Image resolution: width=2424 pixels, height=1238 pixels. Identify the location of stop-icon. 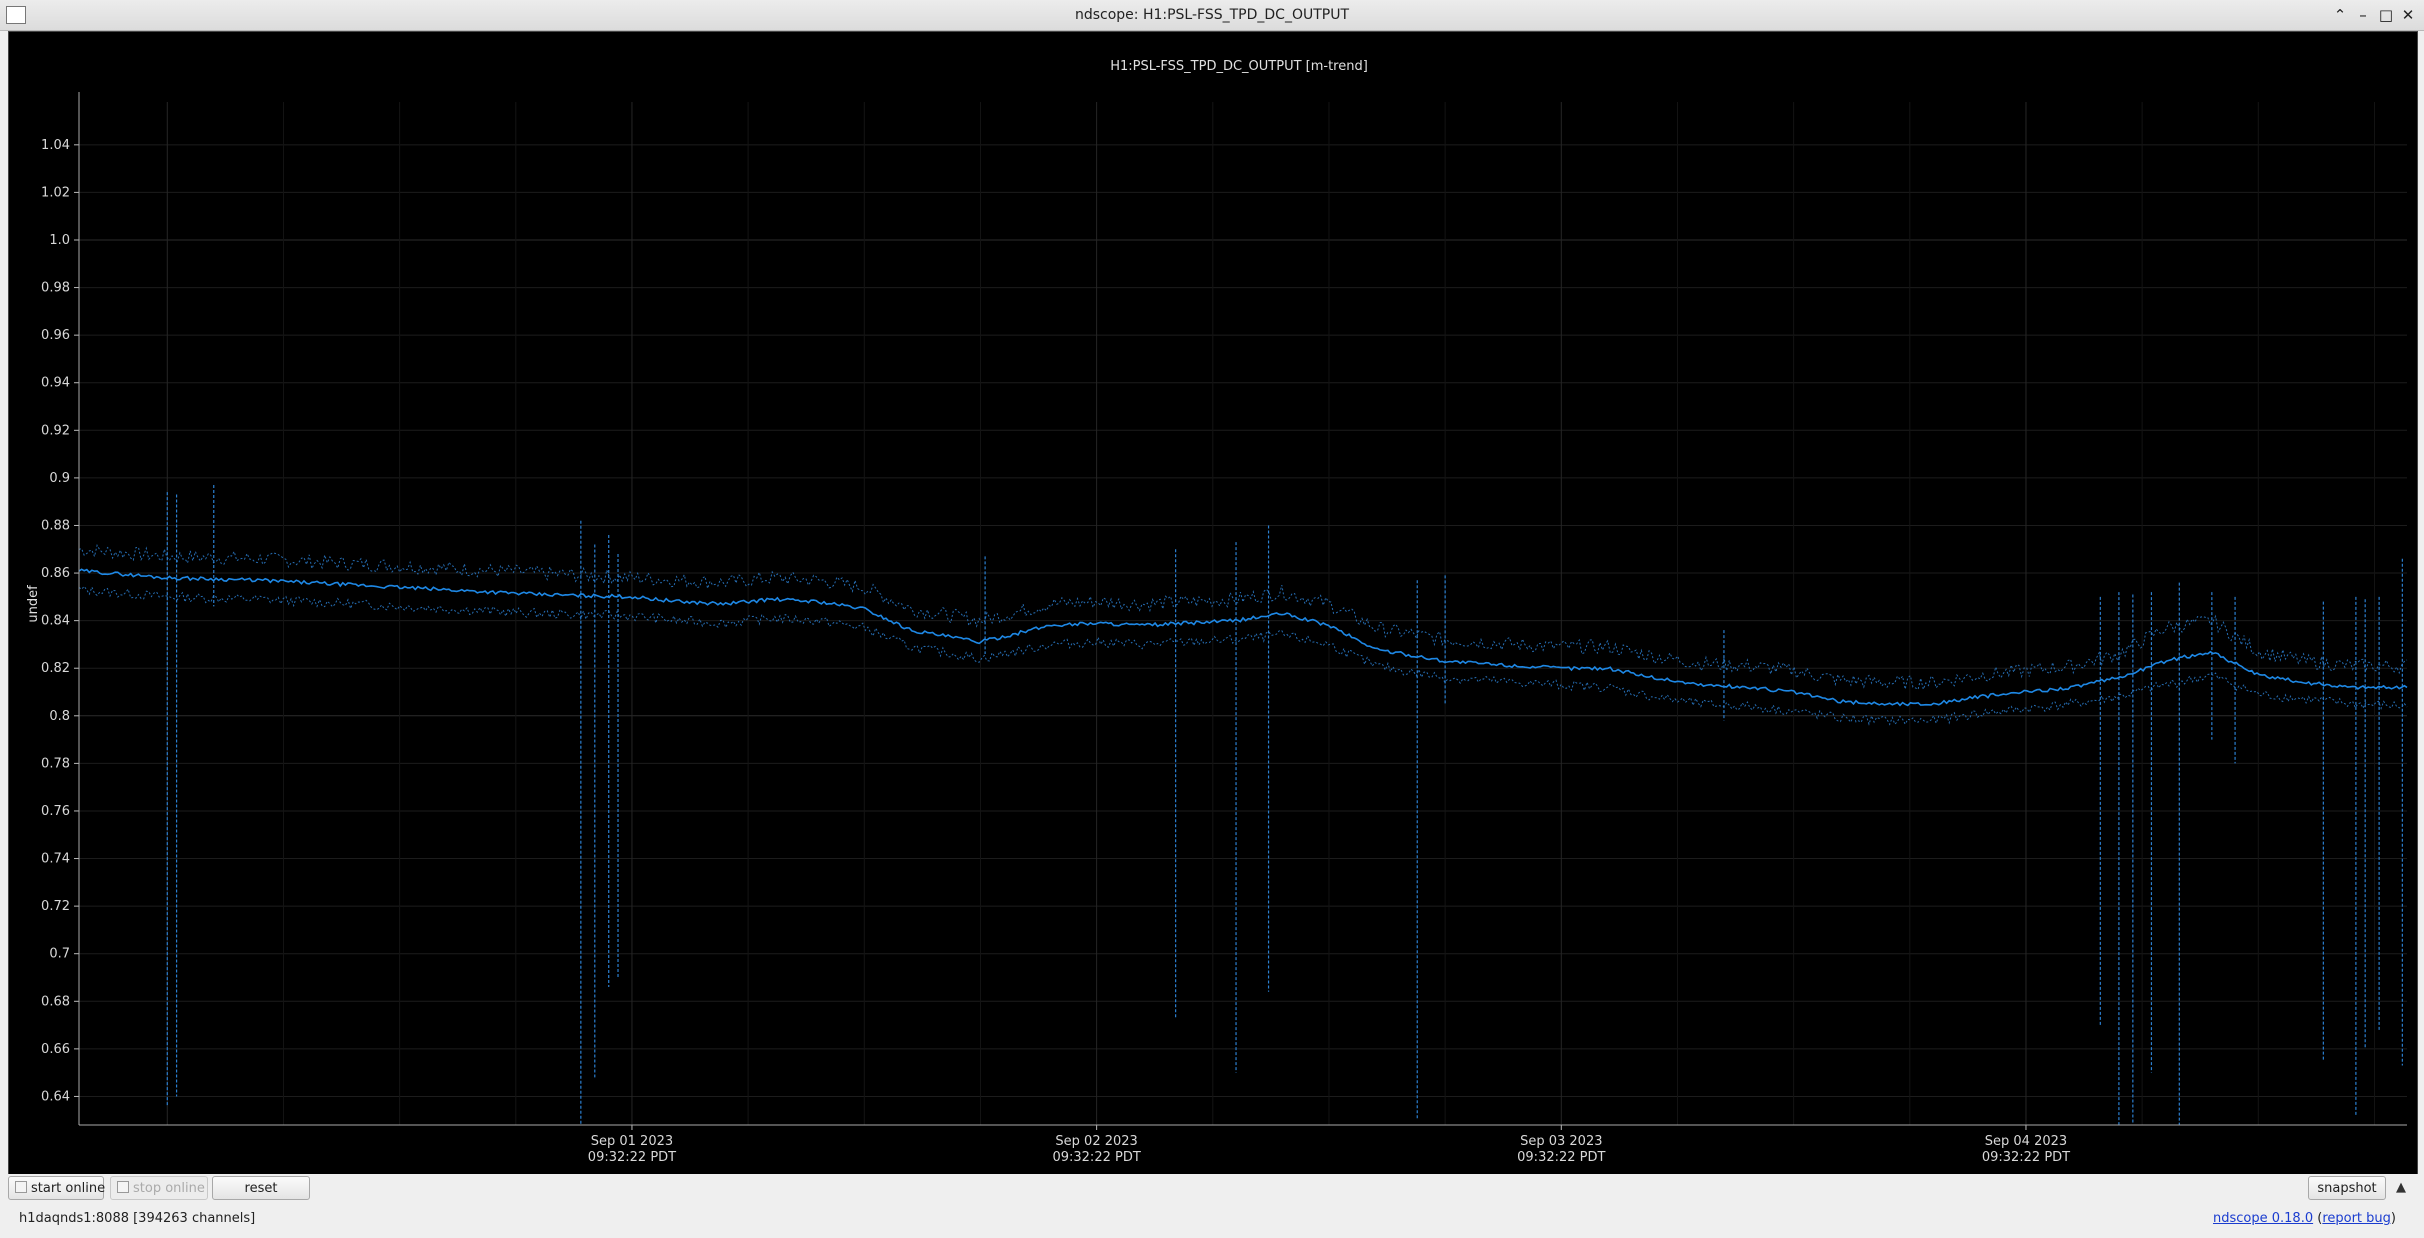
(123, 1187).